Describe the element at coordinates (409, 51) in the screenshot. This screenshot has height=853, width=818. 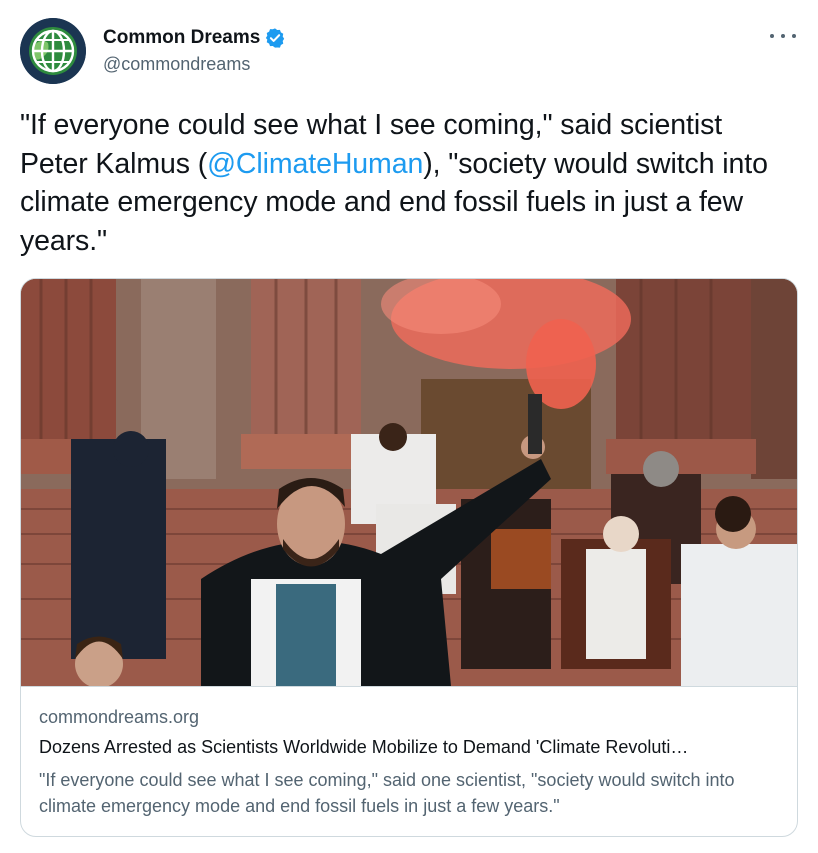
I see `tweet-header: Common Dreams @commondreams` at that location.